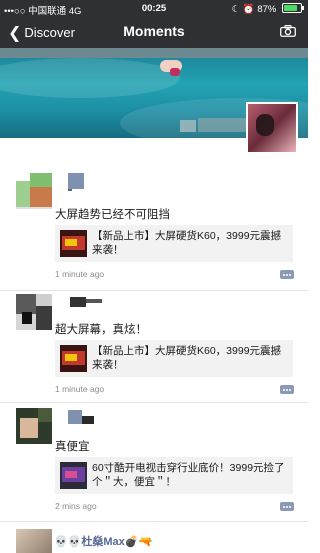  What do you see at coordinates (101, 330) in the screenshot?
I see `post-text: 超大屏幕，真炫！` at bounding box center [101, 330].